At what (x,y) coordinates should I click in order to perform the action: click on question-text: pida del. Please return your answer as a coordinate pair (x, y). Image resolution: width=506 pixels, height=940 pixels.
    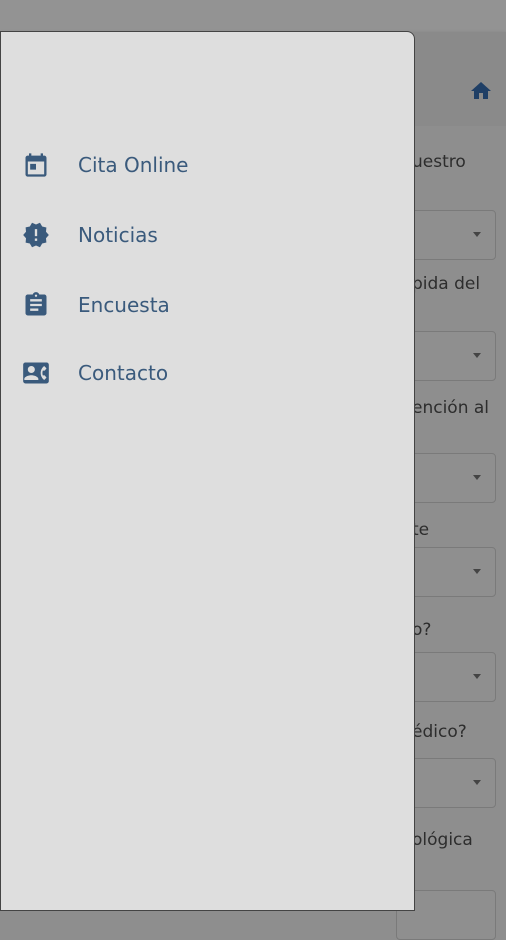
    Looking at the image, I should click on (446, 284).